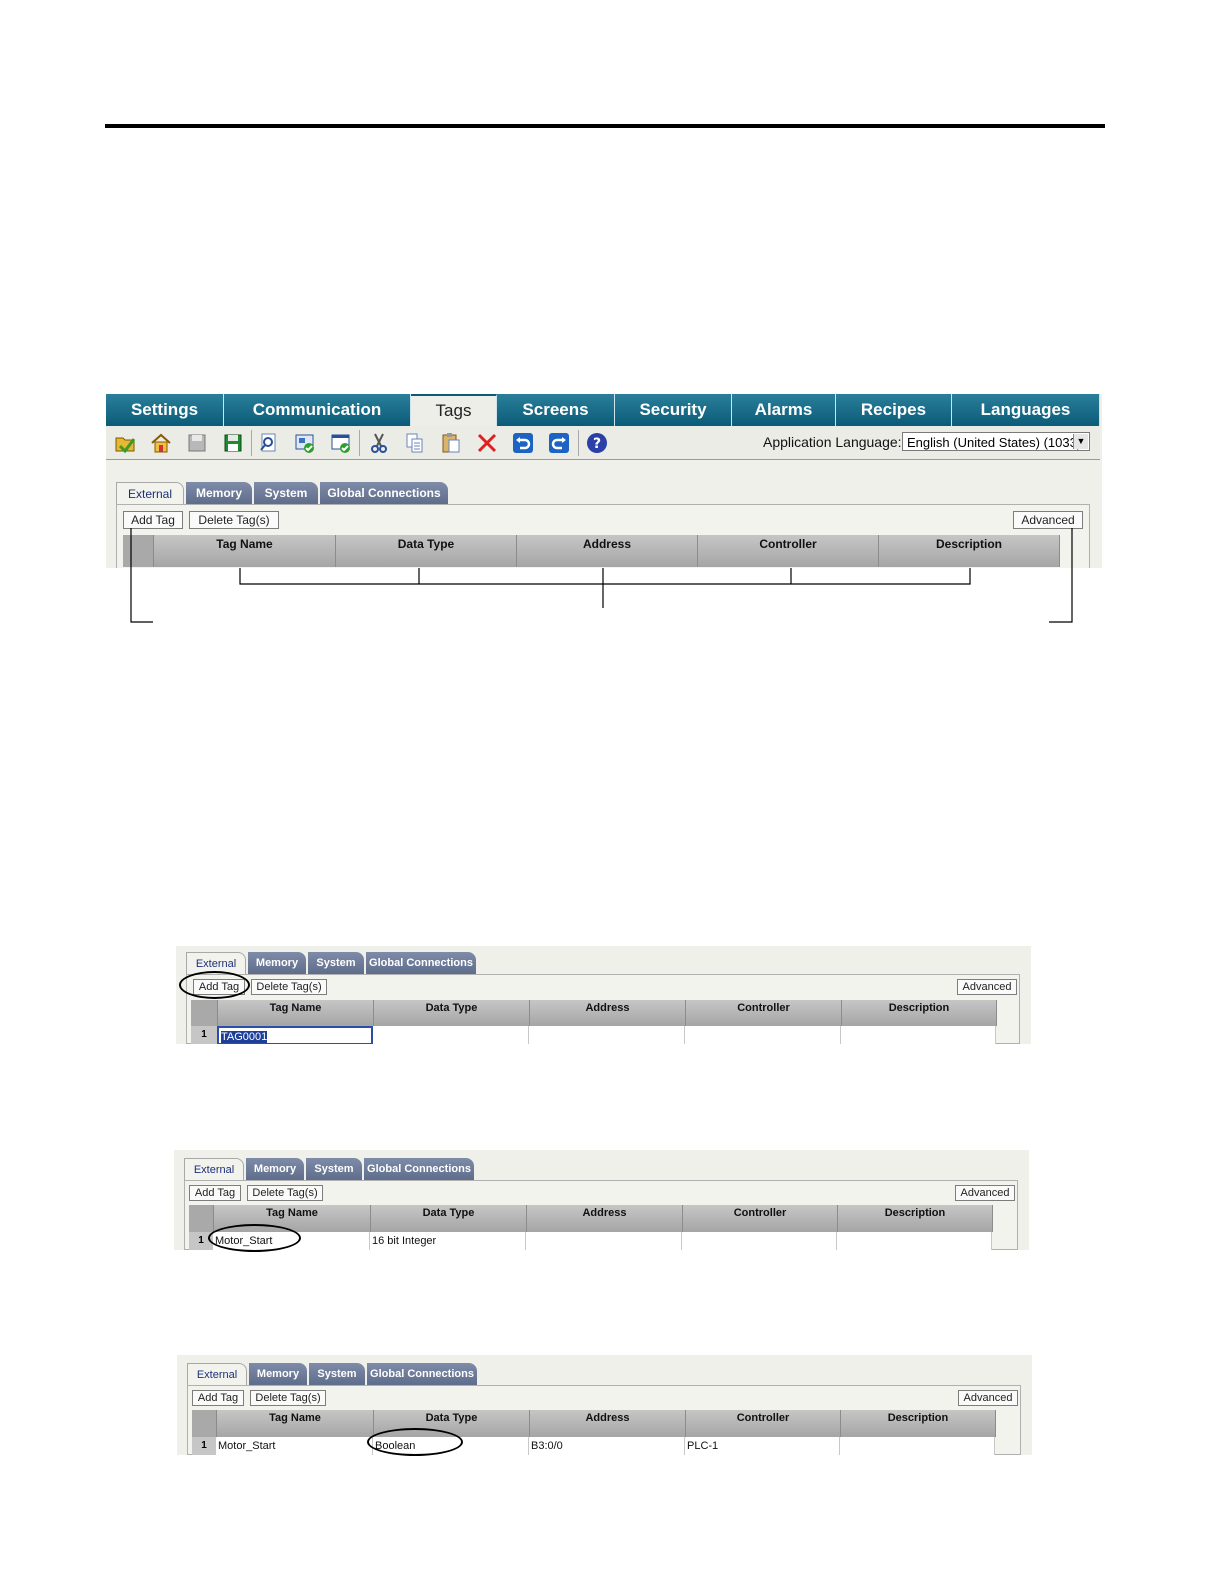 This screenshot has height=1584, width=1224. Describe the element at coordinates (451, 1035) in the screenshot. I see `data-type-cell` at that location.